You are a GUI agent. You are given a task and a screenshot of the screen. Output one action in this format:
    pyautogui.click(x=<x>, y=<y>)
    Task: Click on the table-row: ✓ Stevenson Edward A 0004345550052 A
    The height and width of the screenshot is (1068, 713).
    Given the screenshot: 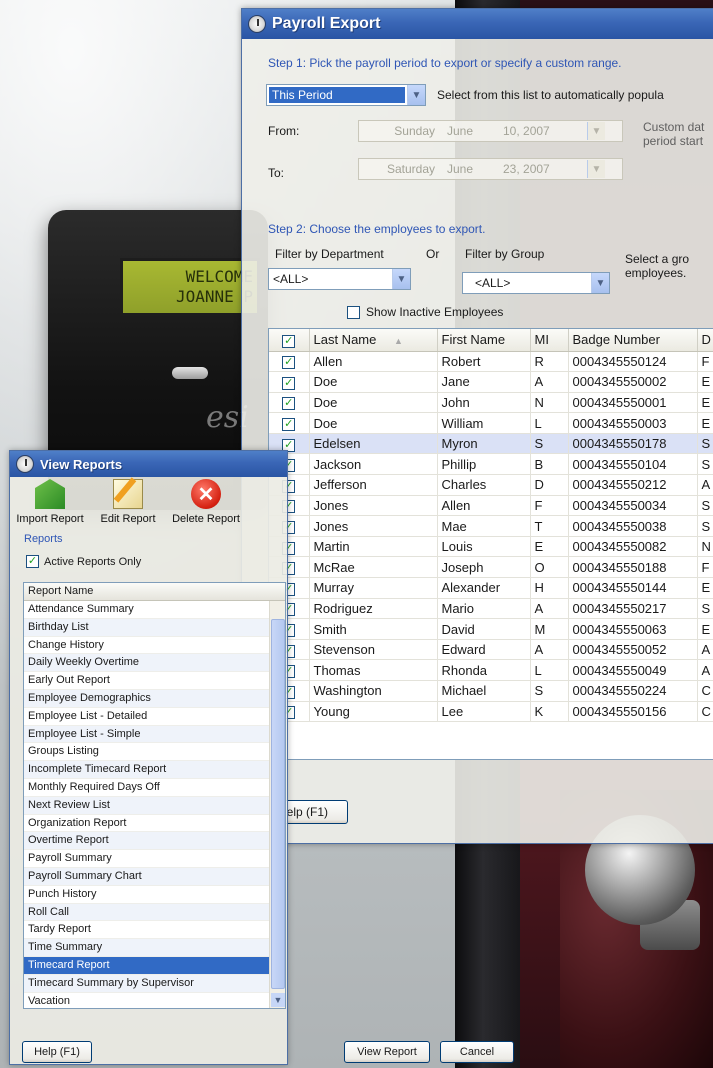 What is the action you would take?
    pyautogui.click(x=491, y=650)
    